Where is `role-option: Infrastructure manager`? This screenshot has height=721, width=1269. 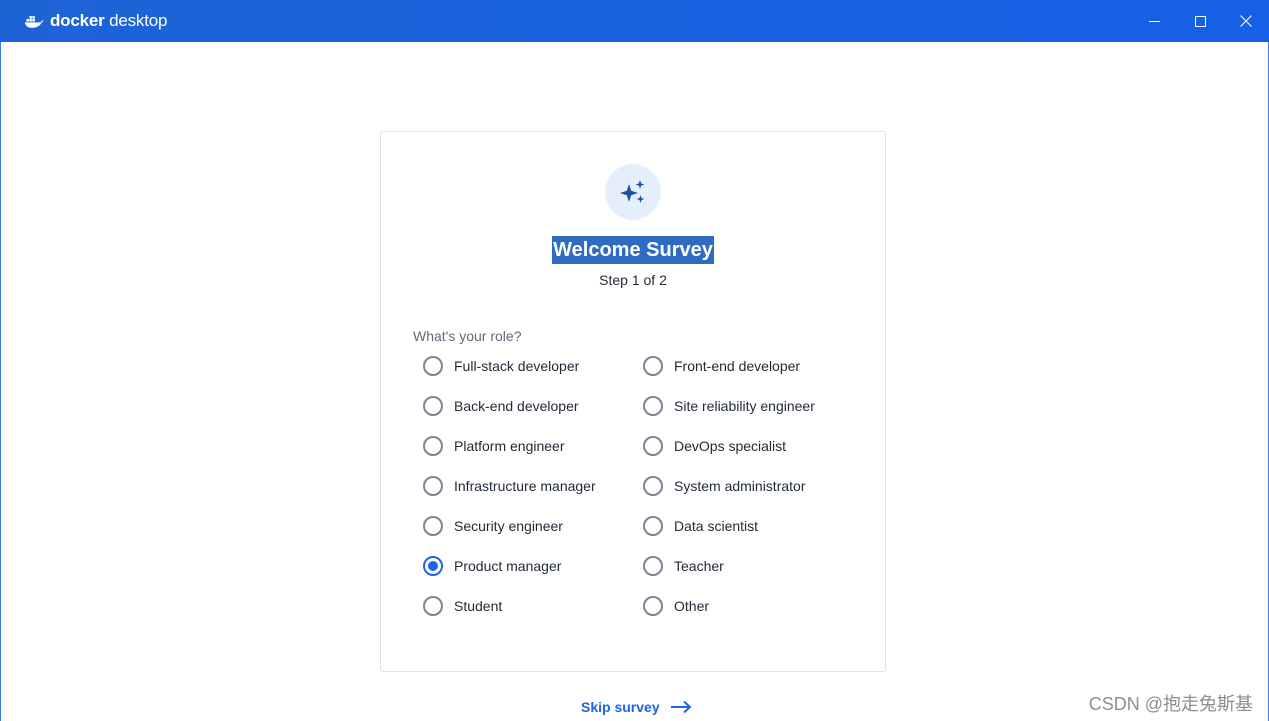
role-option: Infrastructure manager is located at coordinates (533, 486).